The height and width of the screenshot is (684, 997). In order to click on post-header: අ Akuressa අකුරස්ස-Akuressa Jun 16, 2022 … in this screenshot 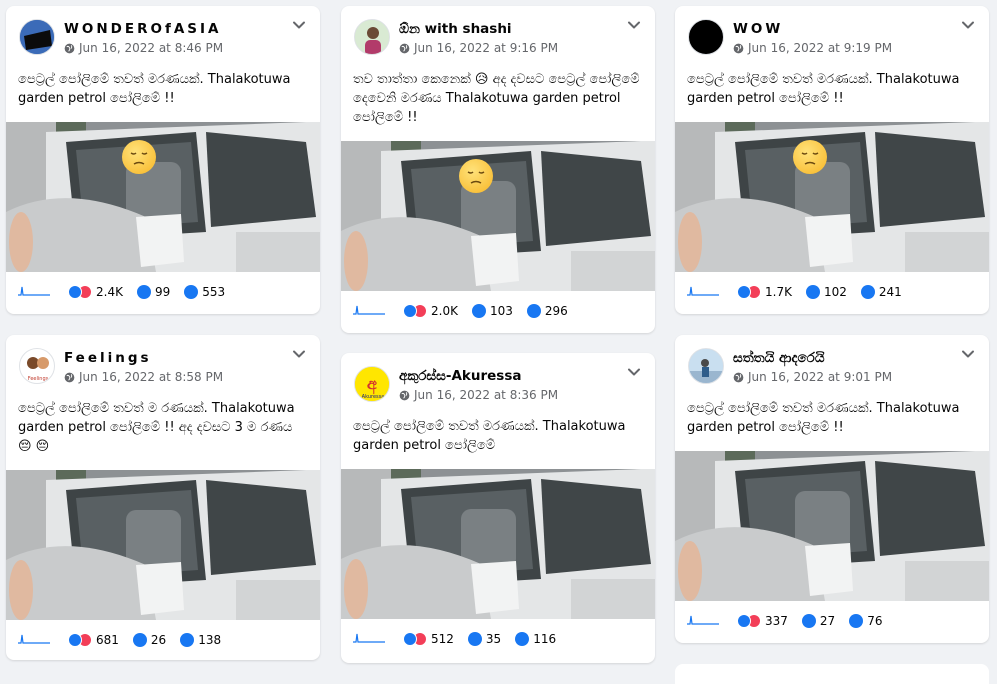, I will do `click(498, 383)`.